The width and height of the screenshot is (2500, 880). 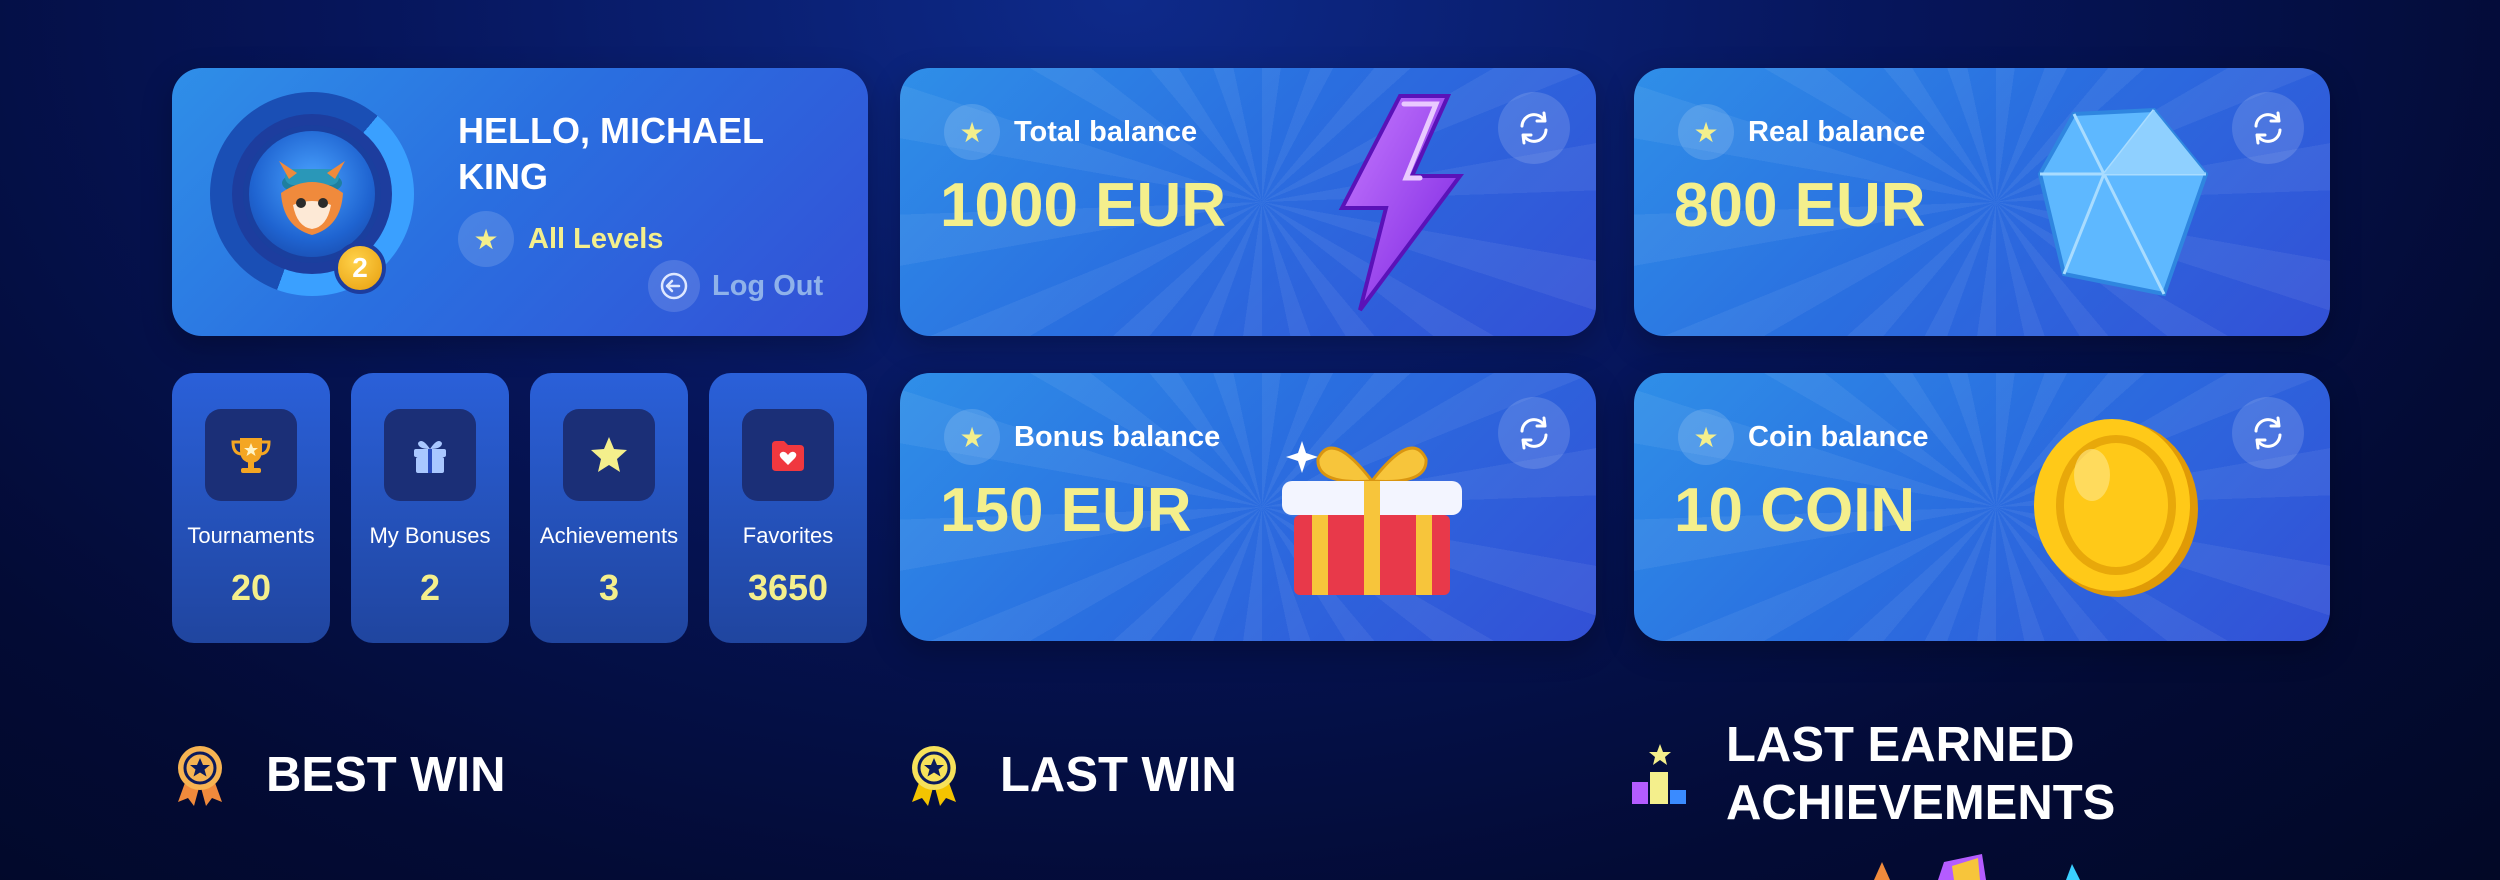 I want to click on stat-value: 3, so click(x=609, y=587).